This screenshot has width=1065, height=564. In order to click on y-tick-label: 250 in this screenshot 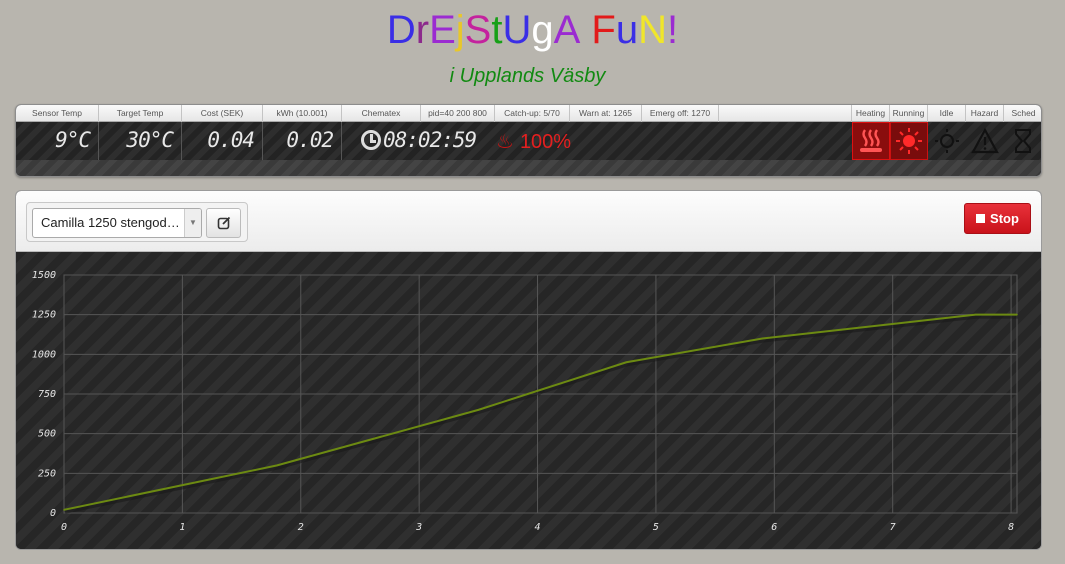, I will do `click(47, 473)`.